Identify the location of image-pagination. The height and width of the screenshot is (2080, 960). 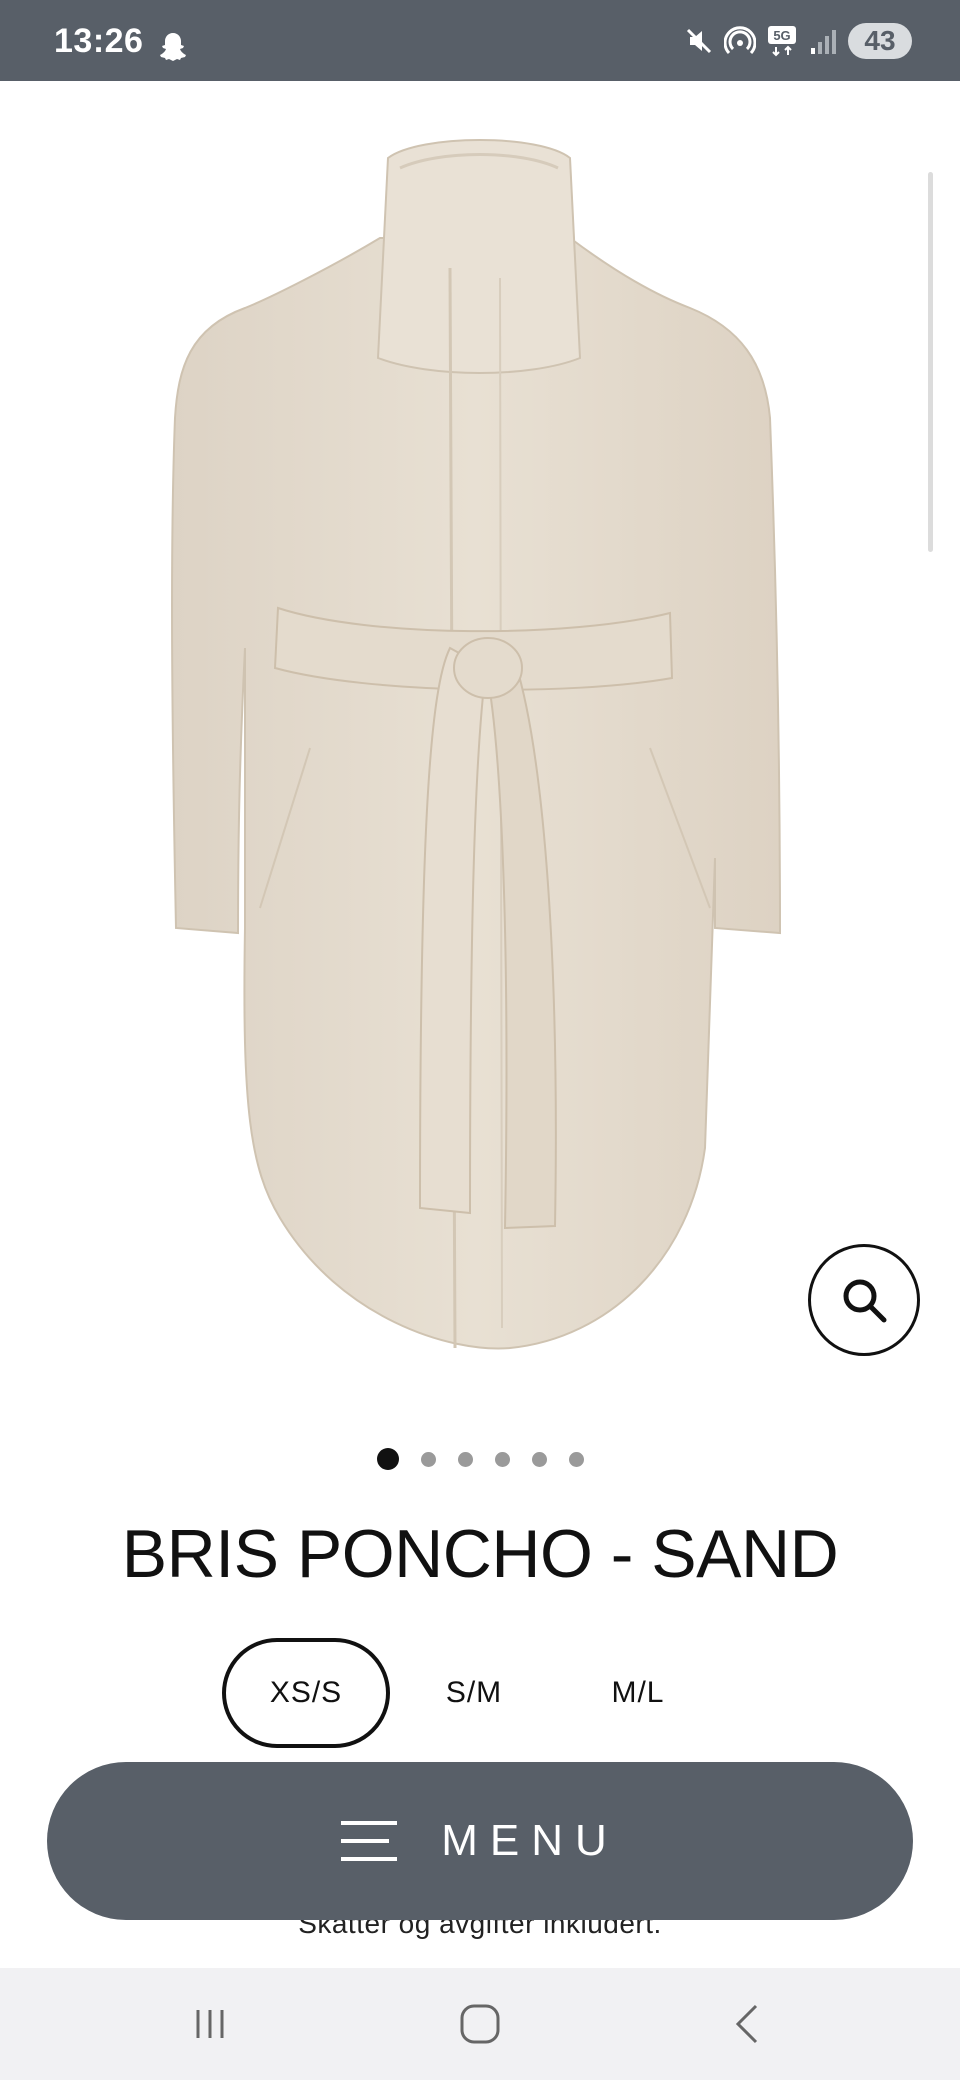
(480, 1459).